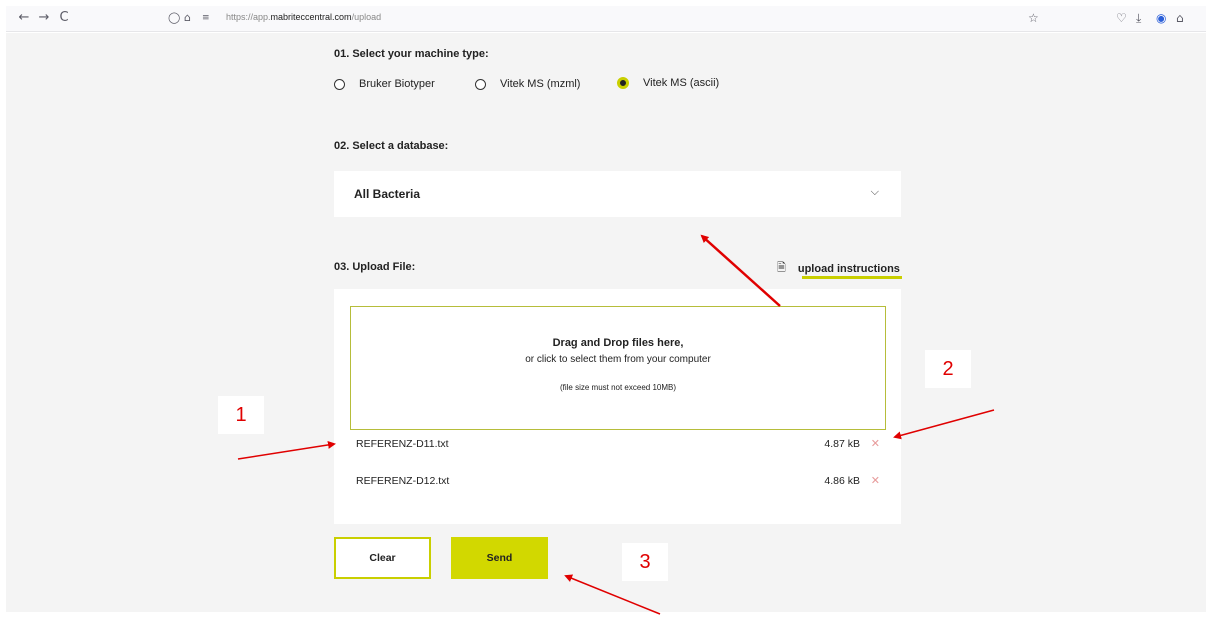 This screenshot has width=1212, height=618. I want to click on annotation-arrow-send, so click(612, 594).